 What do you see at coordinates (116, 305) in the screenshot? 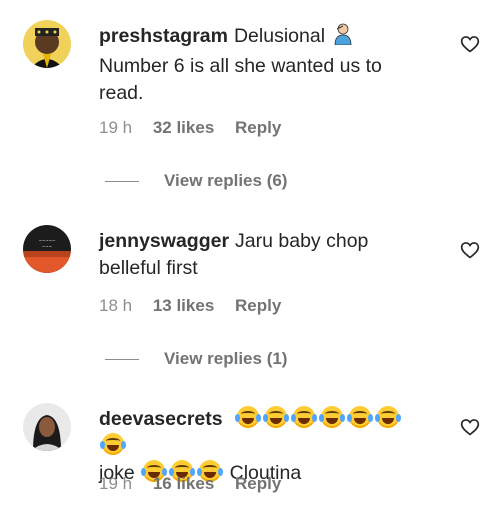
I see `comment-time: 18 h` at bounding box center [116, 305].